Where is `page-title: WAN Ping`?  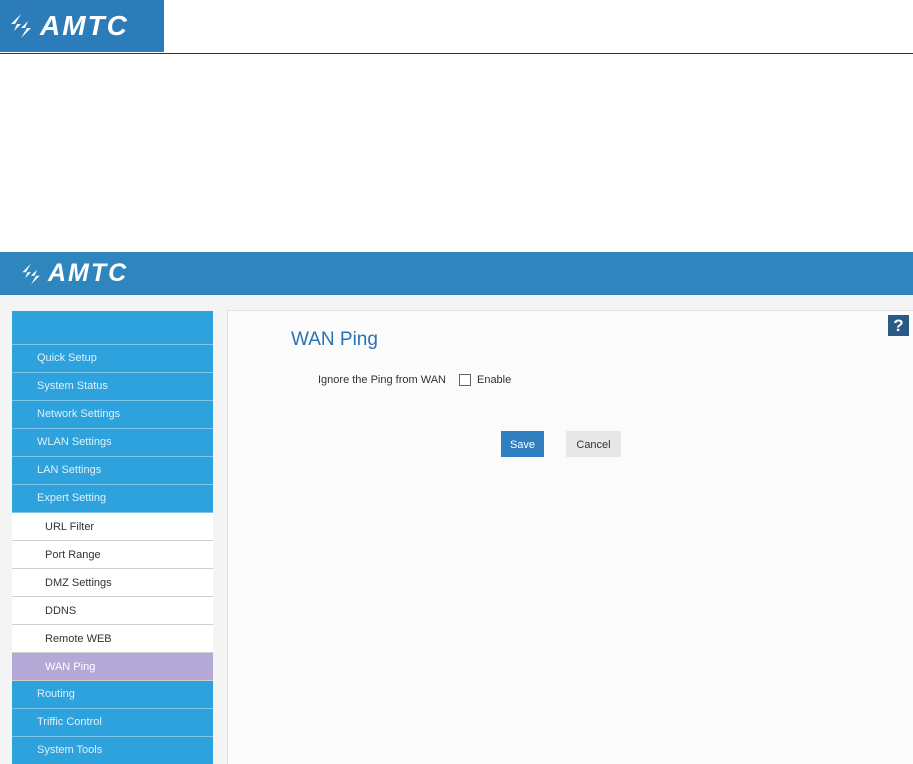 page-title: WAN Ping is located at coordinates (334, 339).